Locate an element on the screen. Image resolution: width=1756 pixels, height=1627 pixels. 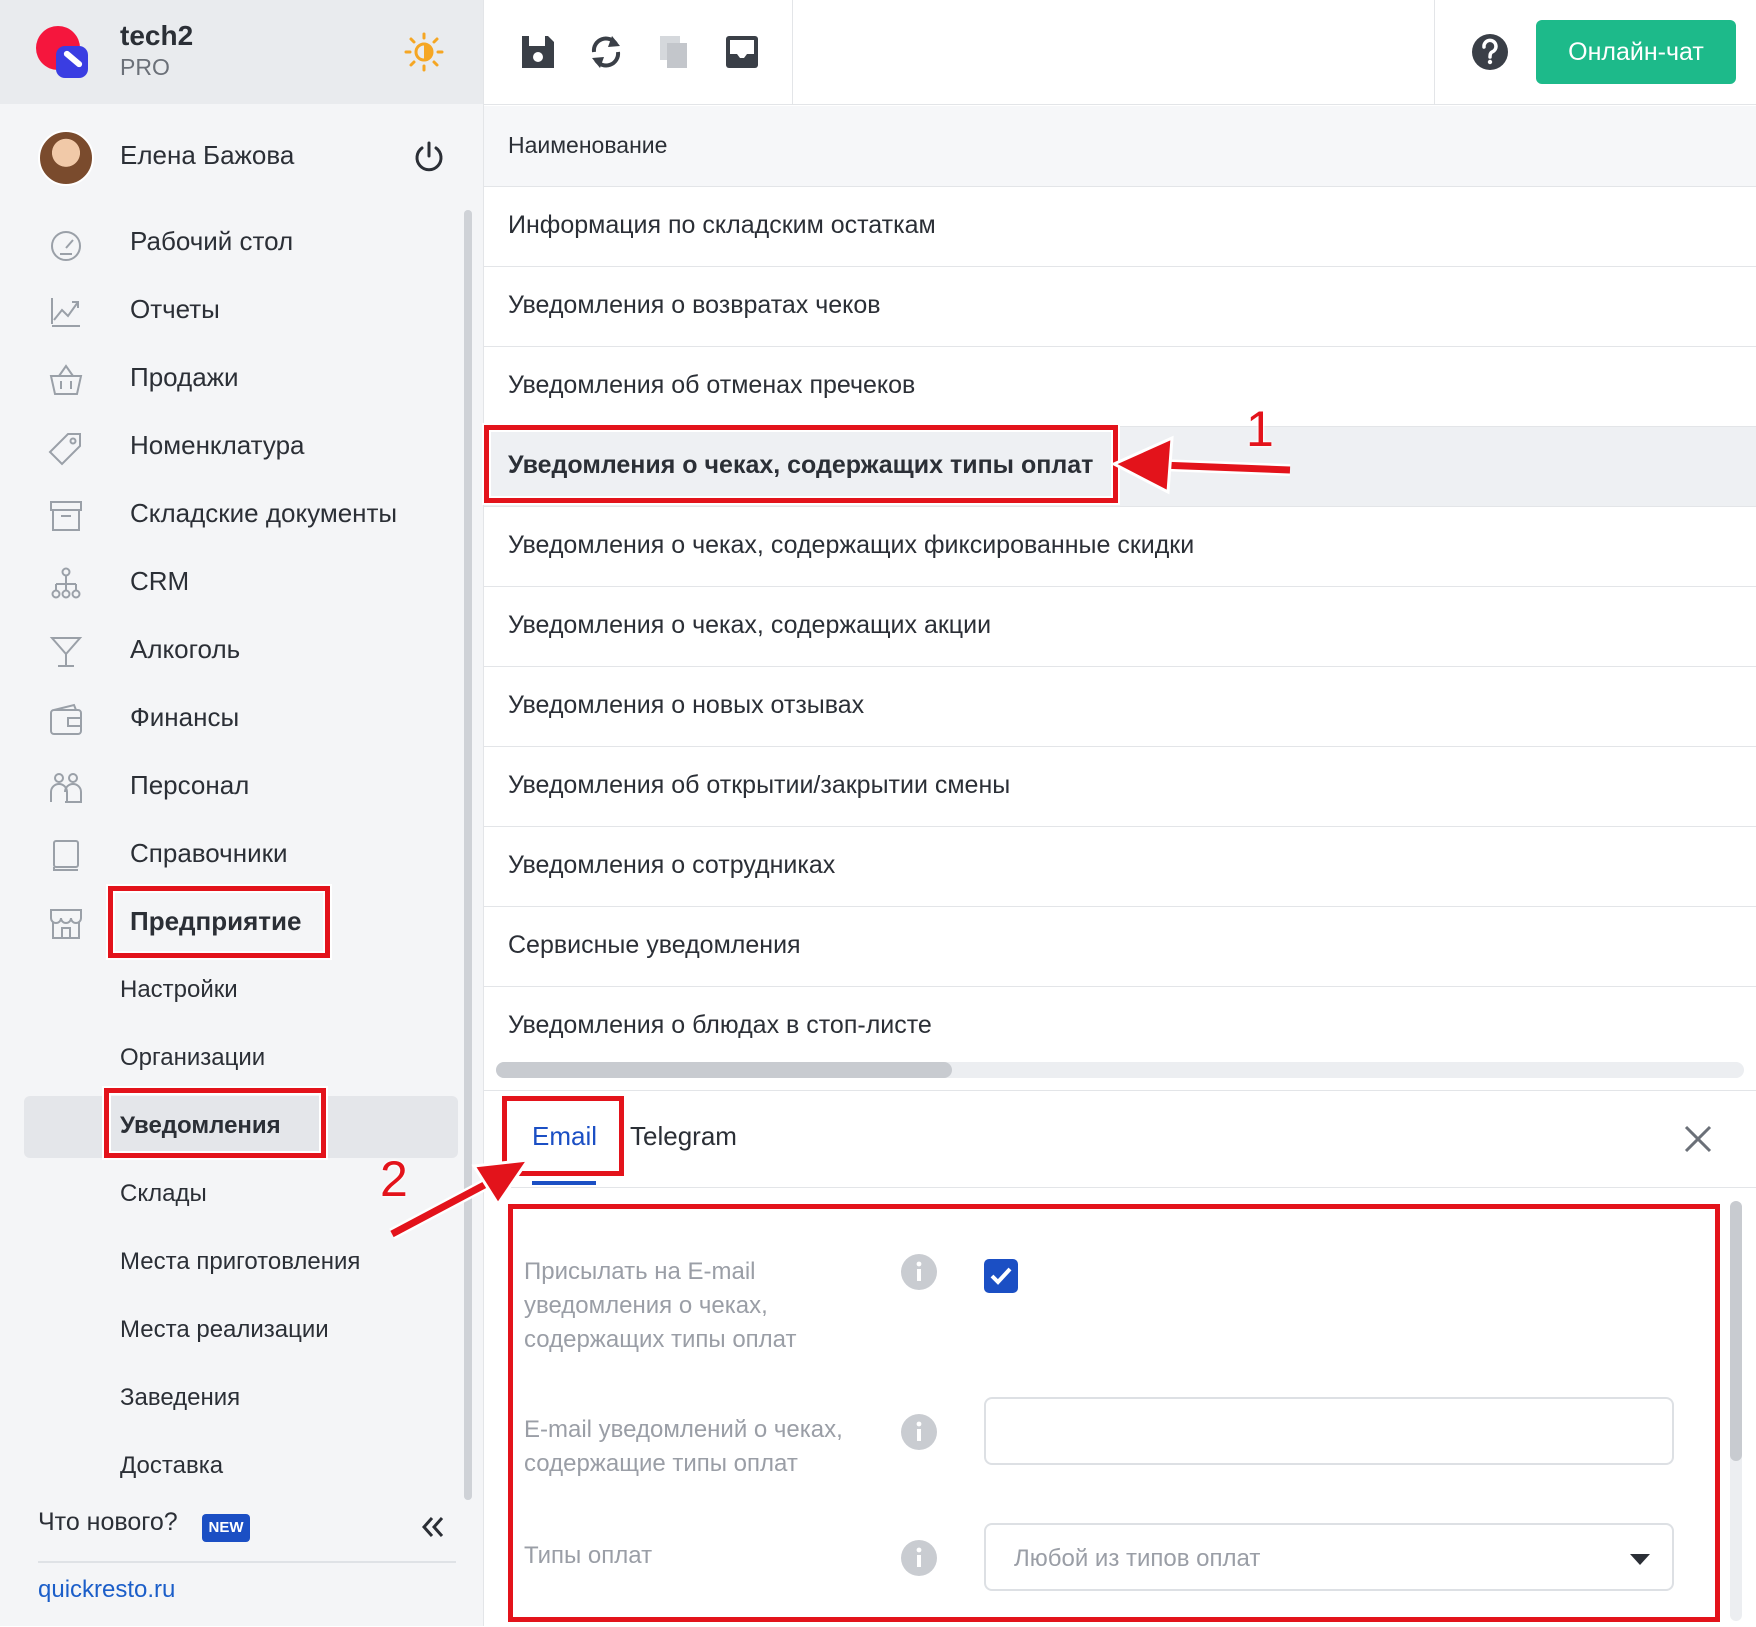
detail-scrollbar is located at coordinates (1736, 1411).